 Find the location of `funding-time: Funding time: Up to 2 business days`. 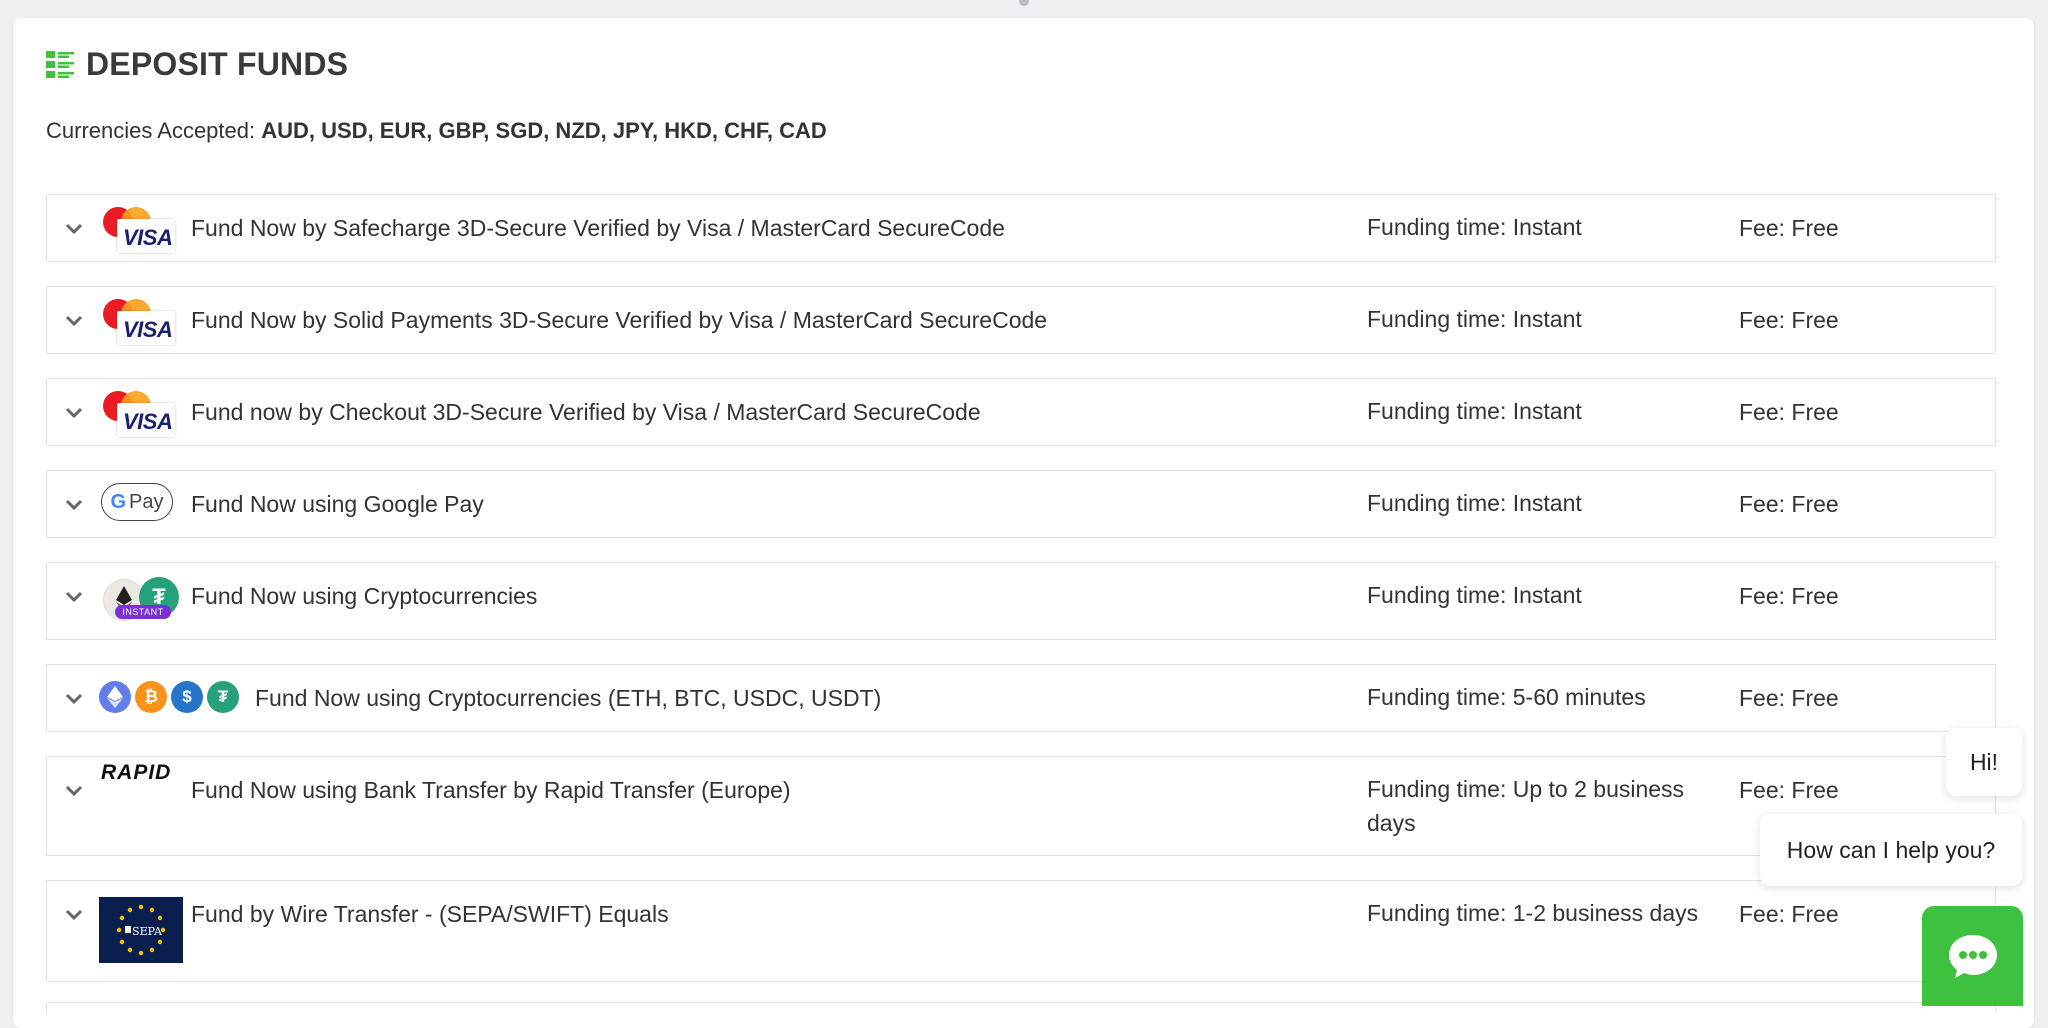

funding-time: Funding time: Up to 2 business days is located at coordinates (1526, 806).